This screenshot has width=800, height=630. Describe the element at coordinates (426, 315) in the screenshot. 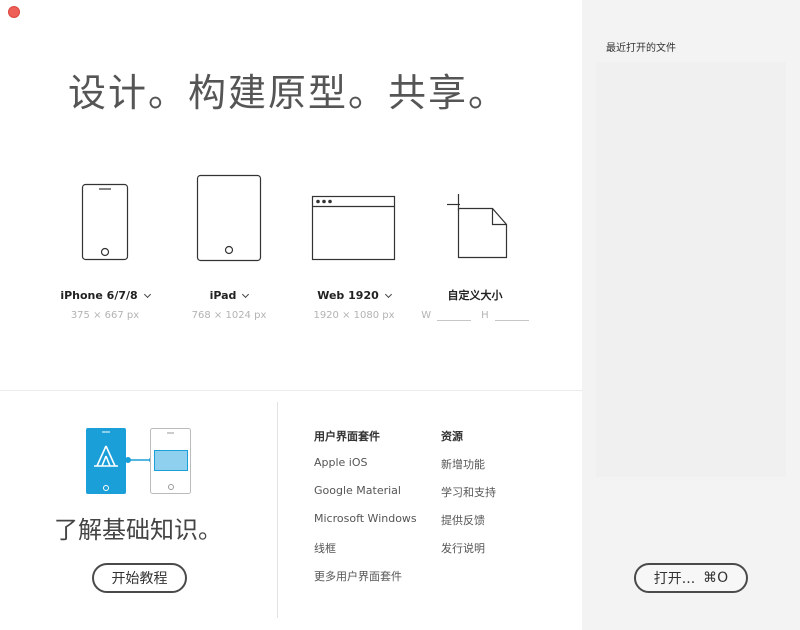

I see `width-label: W` at that location.